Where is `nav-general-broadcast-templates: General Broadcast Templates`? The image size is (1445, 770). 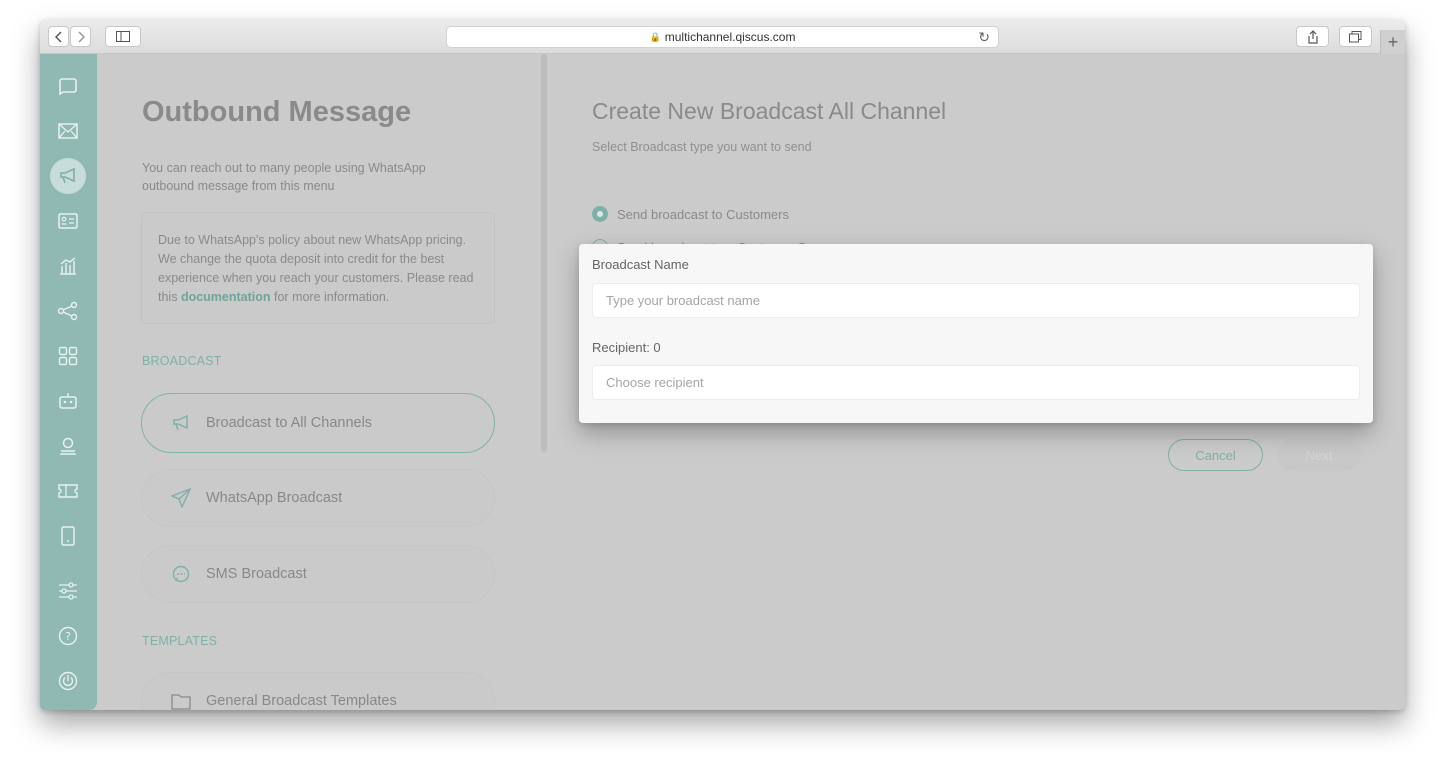 nav-general-broadcast-templates: General Broadcast Templates is located at coordinates (318, 691).